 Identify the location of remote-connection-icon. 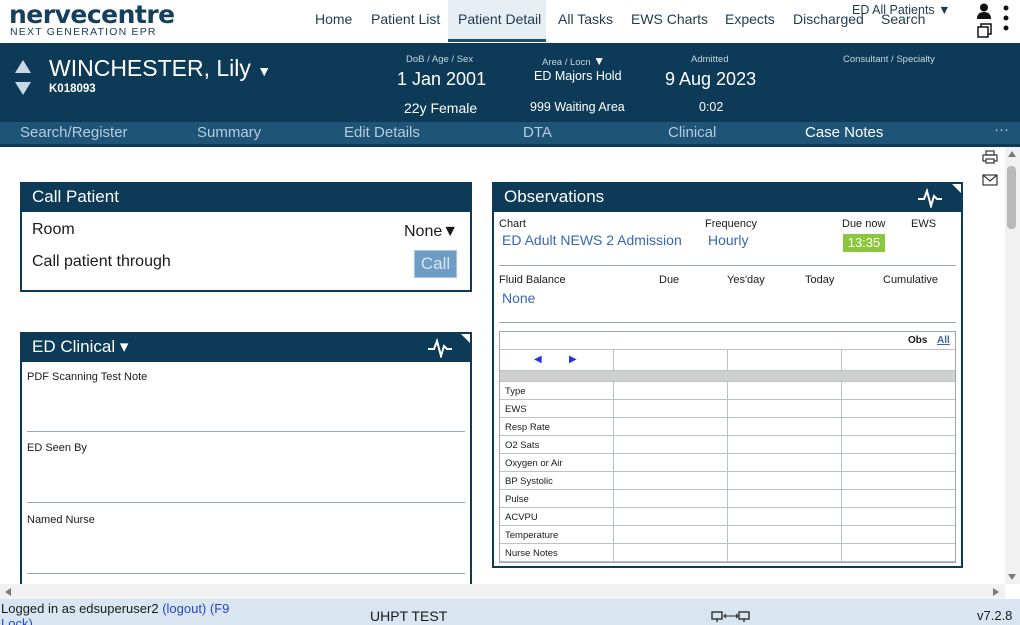
(730, 616).